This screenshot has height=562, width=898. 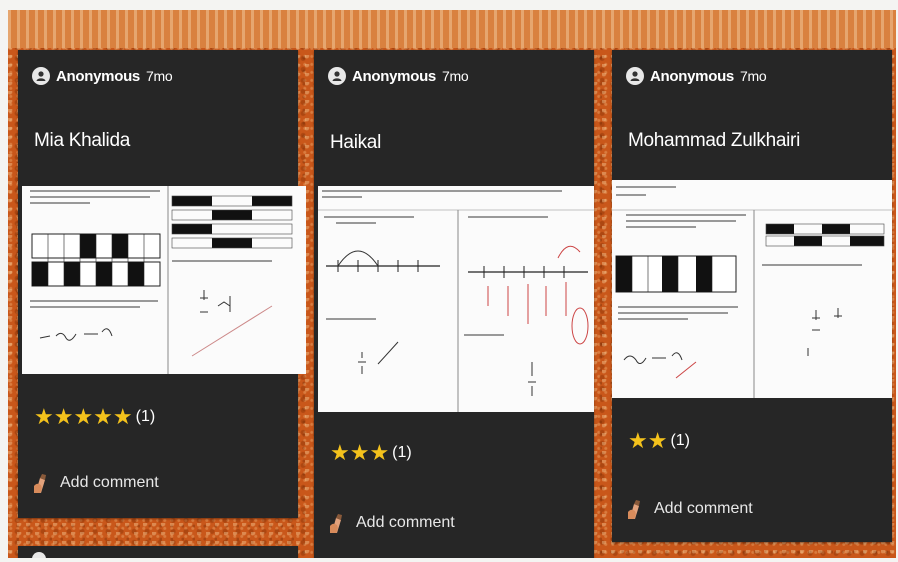 I want to click on post-rating: ★★ (1), so click(x=659, y=441).